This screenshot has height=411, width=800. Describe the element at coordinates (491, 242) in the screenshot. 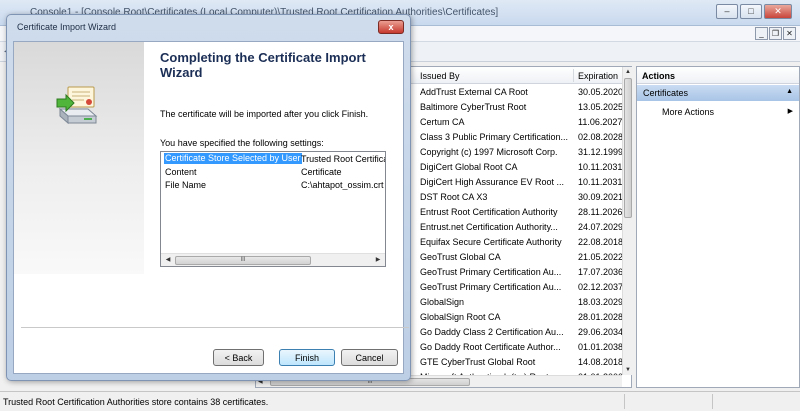

I see `cell-issued-by: Equifax Secure Certificate Authority` at that location.